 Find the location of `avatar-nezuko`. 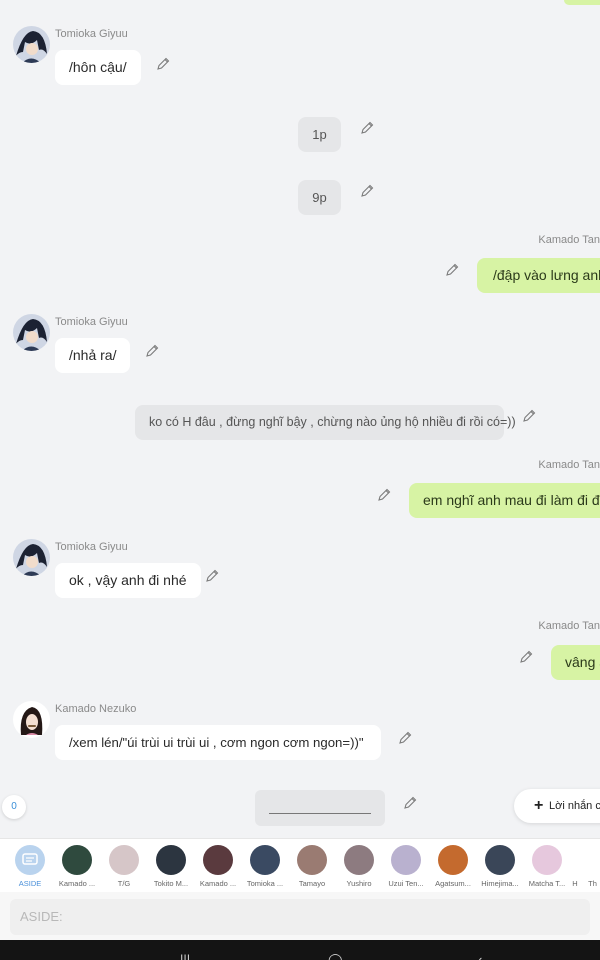

avatar-nezuko is located at coordinates (31, 719).